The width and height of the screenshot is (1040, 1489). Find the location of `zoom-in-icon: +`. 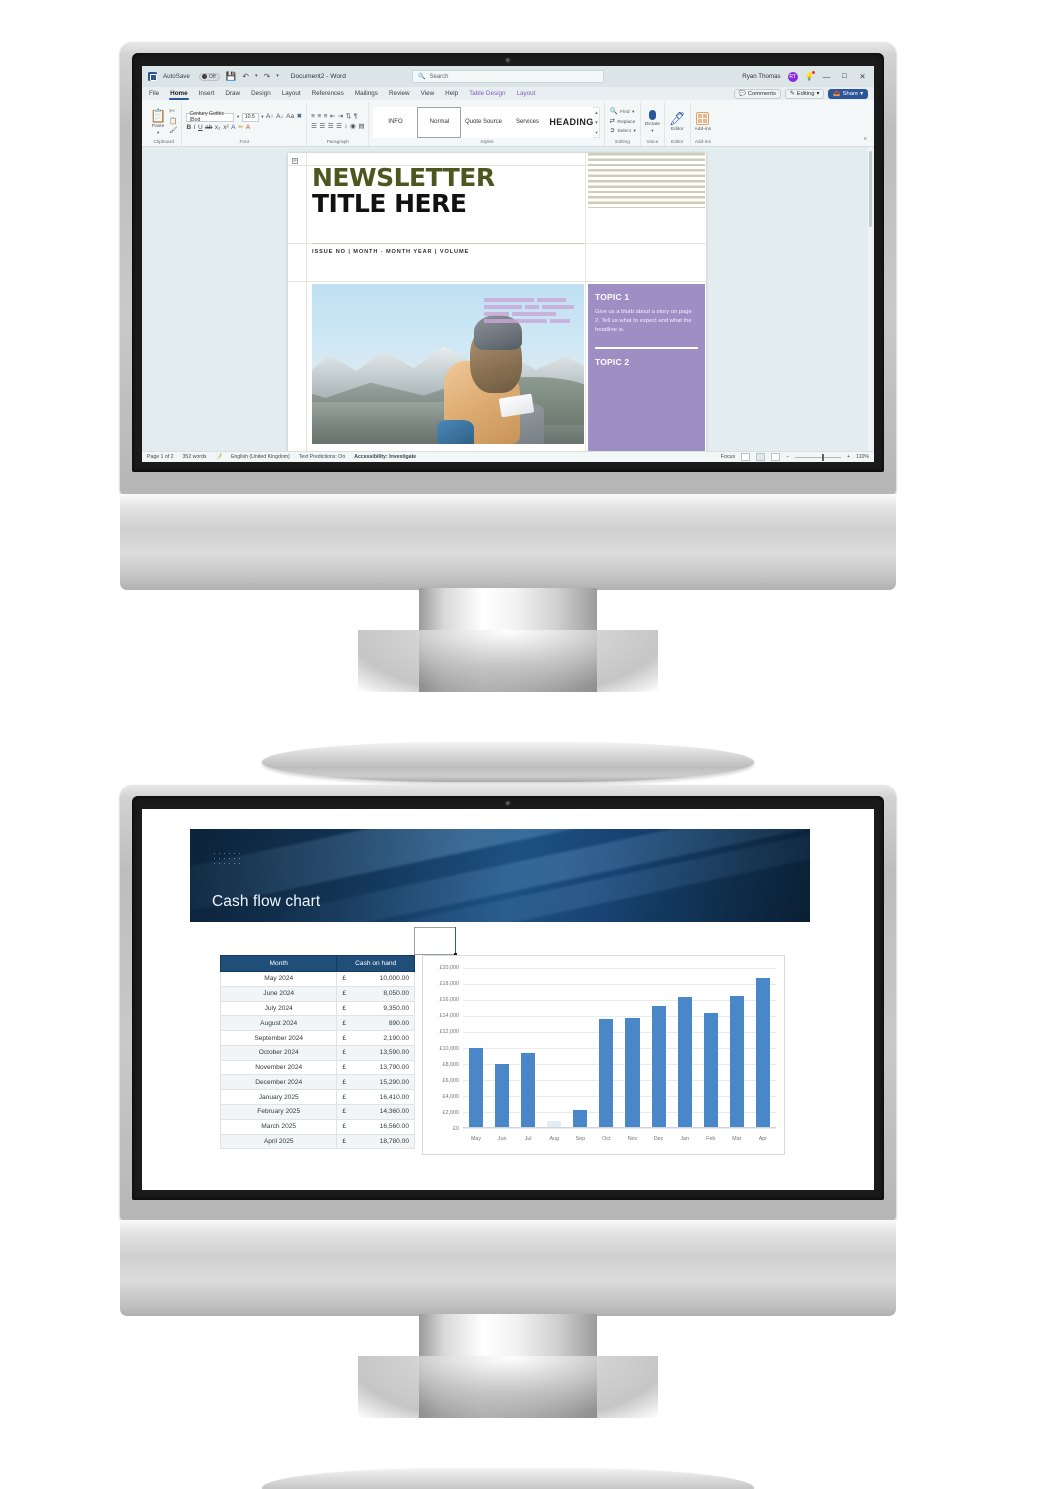

zoom-in-icon: + is located at coordinates (848, 457).